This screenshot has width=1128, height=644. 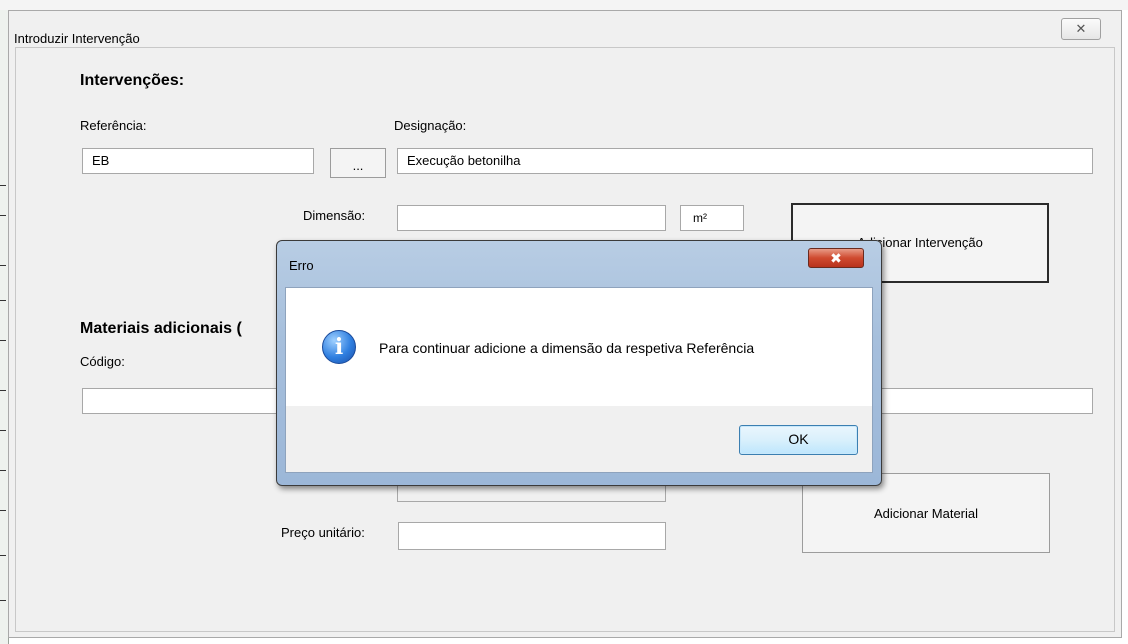 What do you see at coordinates (198, 161) in the screenshot?
I see `reference-input: EB` at bounding box center [198, 161].